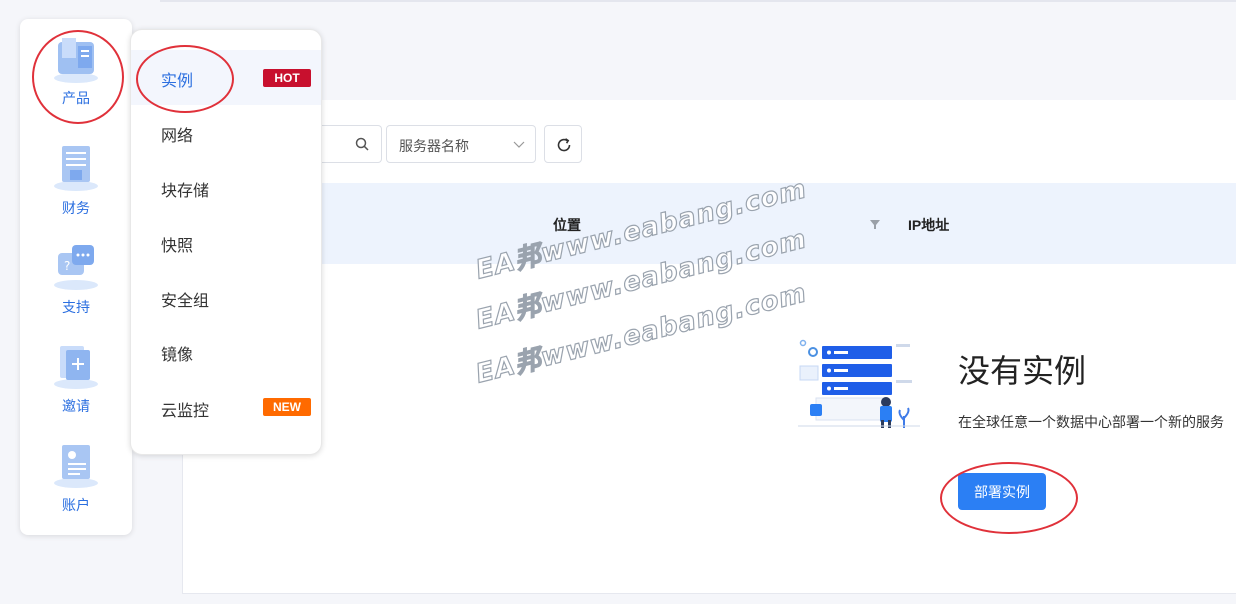  What do you see at coordinates (519, 144) in the screenshot?
I see `chevron-down-icon` at bounding box center [519, 144].